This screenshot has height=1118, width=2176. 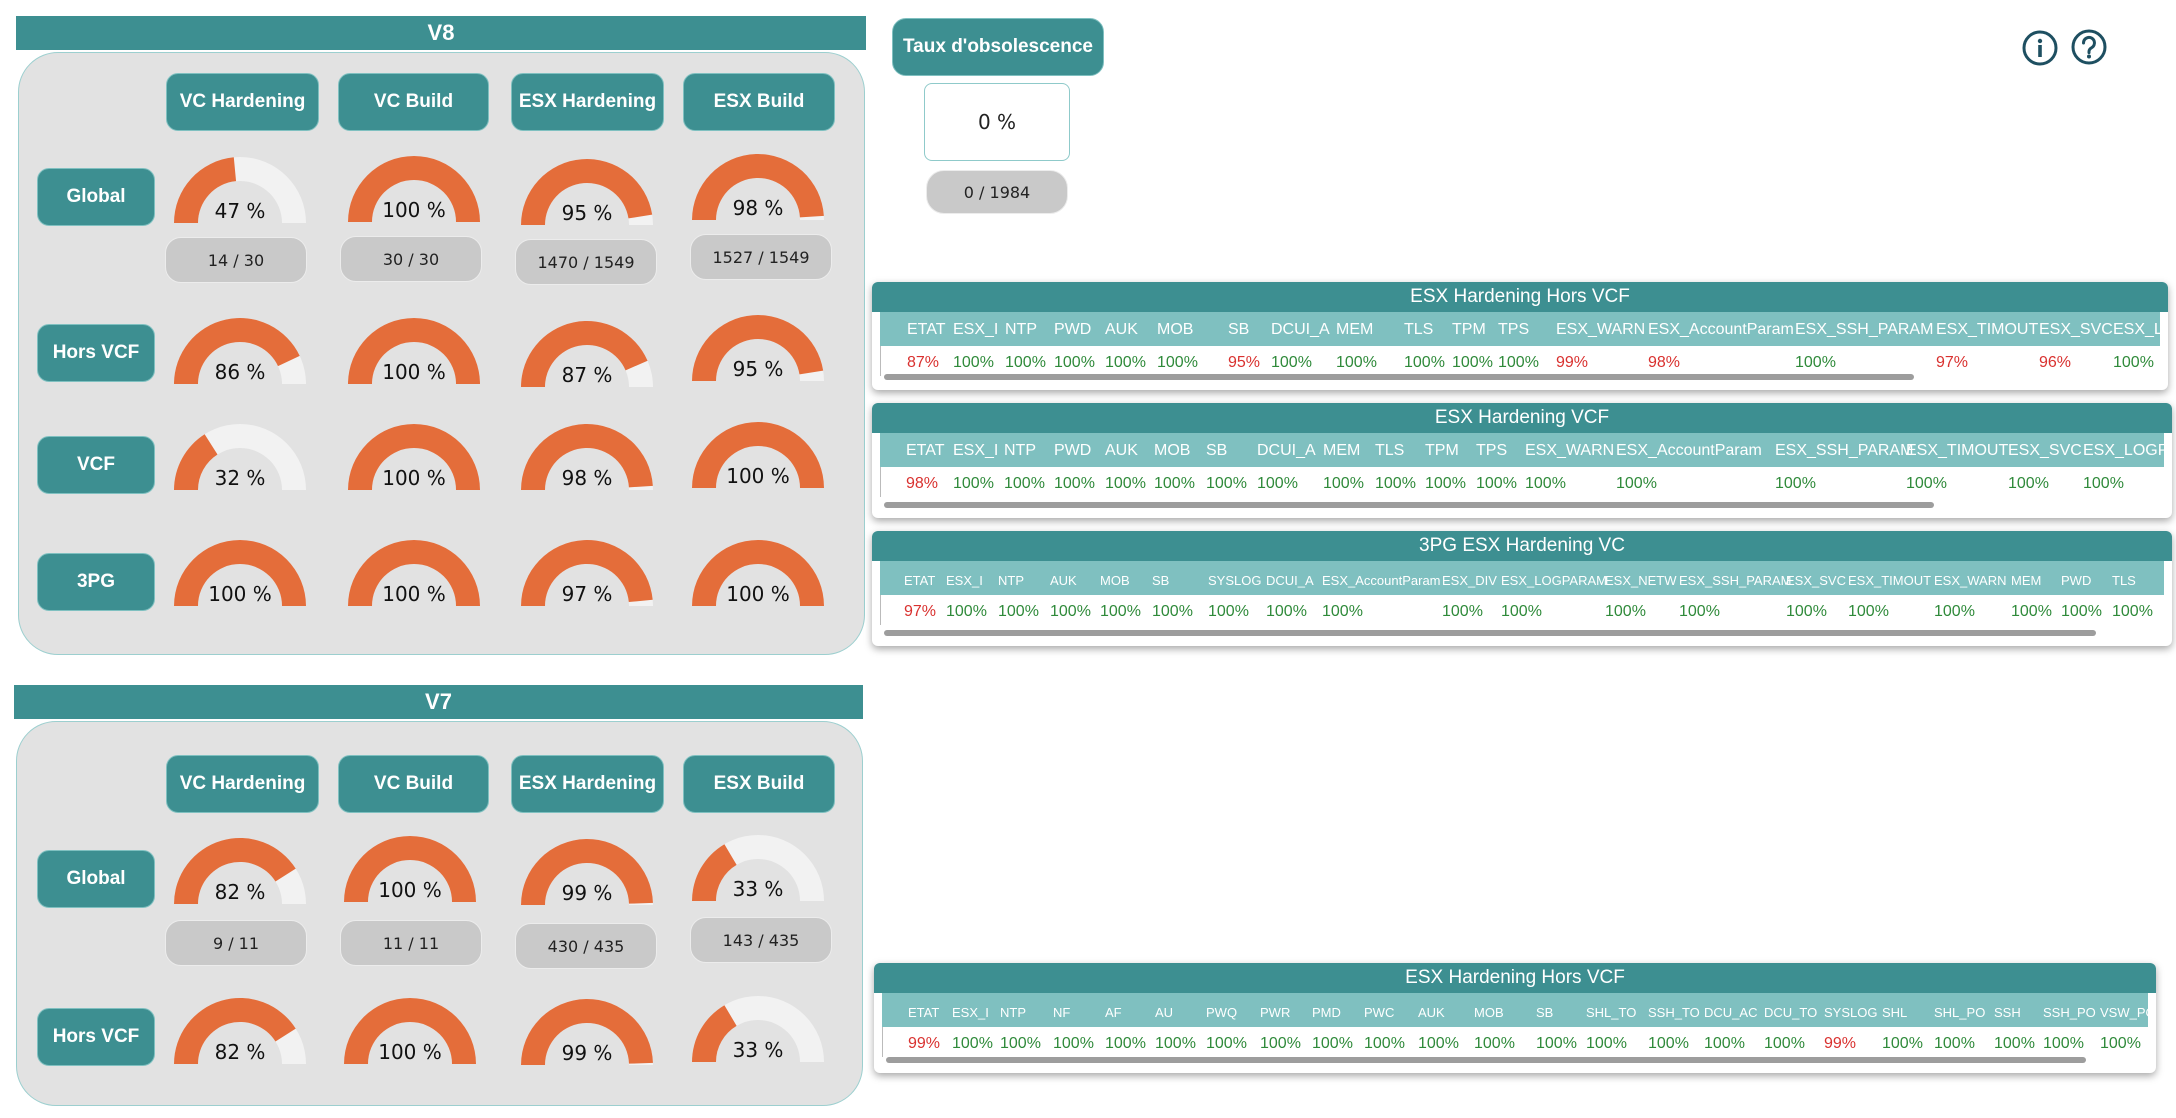 I want to click on obsolescence-button: Taux d'obsolescence, so click(x=998, y=47).